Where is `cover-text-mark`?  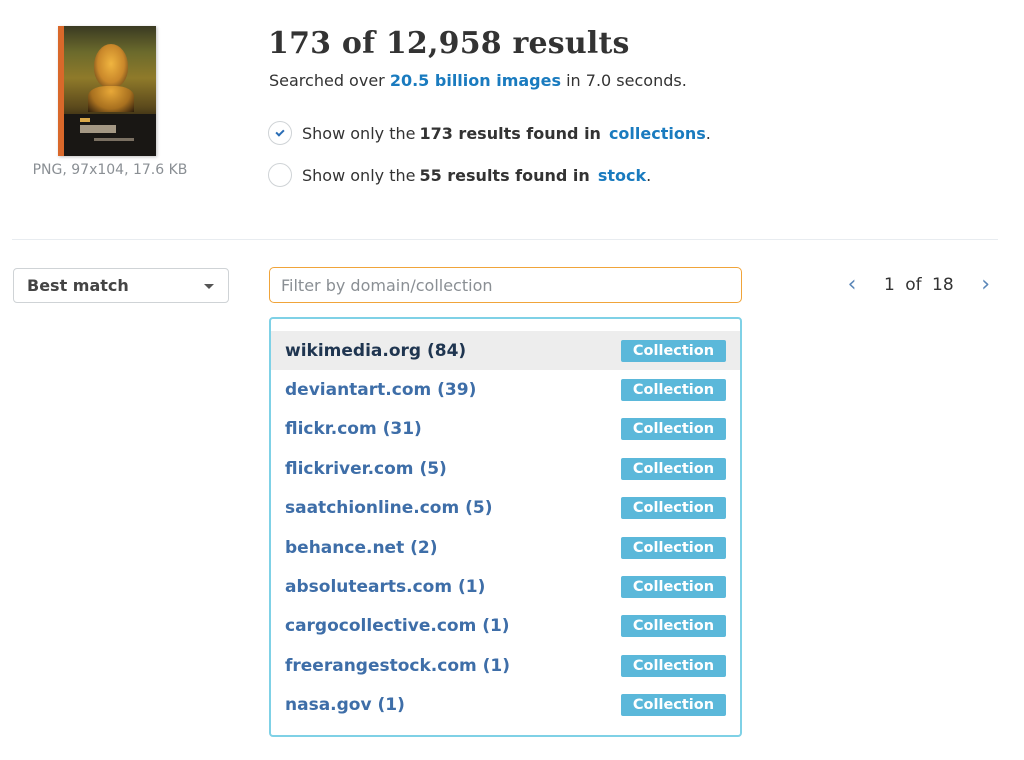 cover-text-mark is located at coordinates (85, 120).